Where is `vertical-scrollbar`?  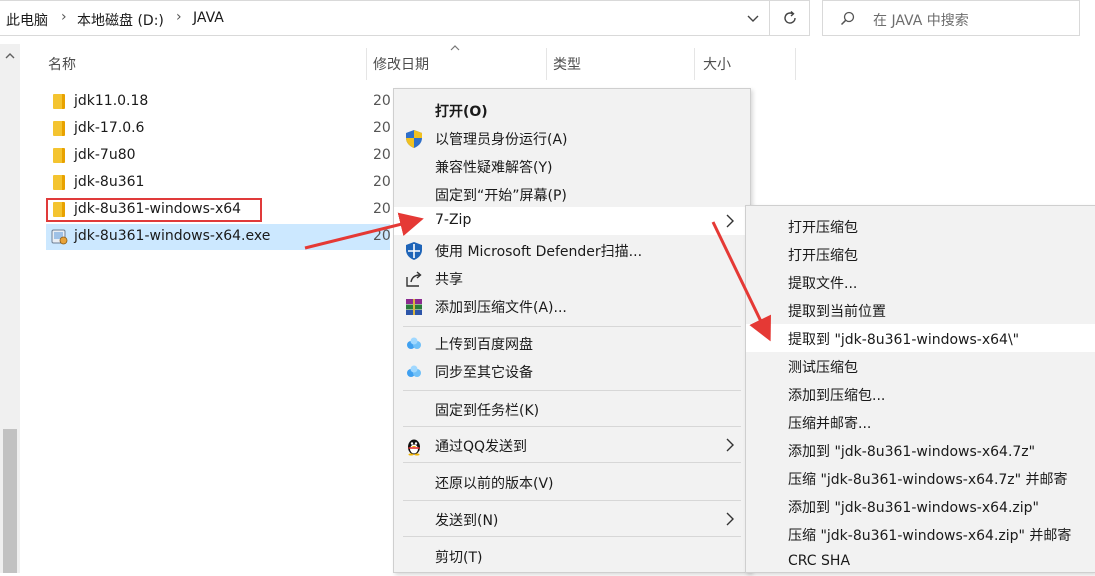 vertical-scrollbar is located at coordinates (10, 308).